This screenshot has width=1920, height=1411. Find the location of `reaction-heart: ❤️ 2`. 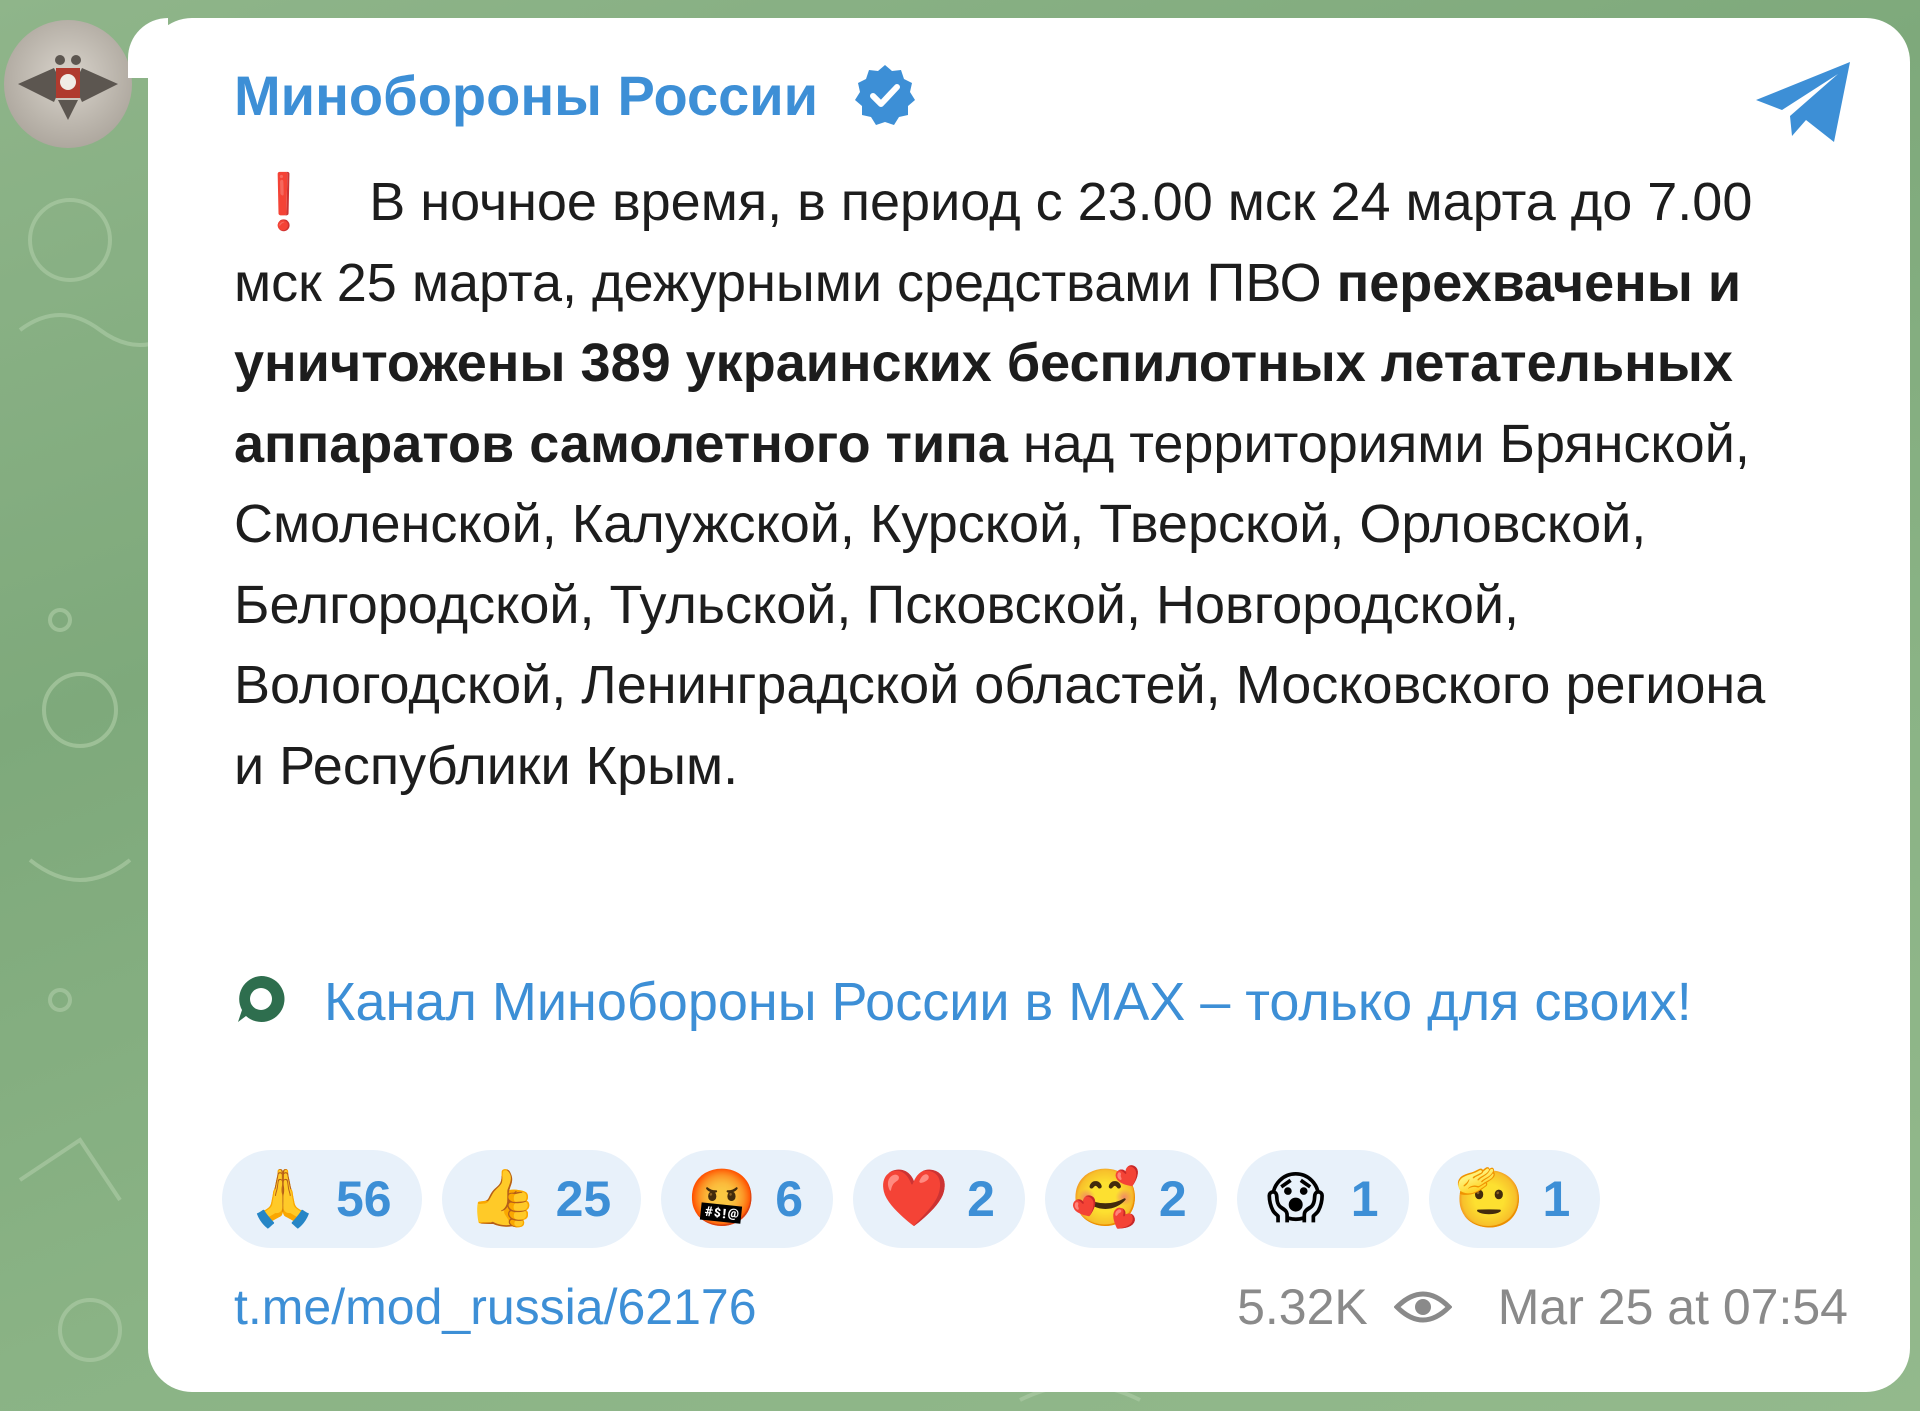

reaction-heart: ❤️ 2 is located at coordinates (939, 1199).